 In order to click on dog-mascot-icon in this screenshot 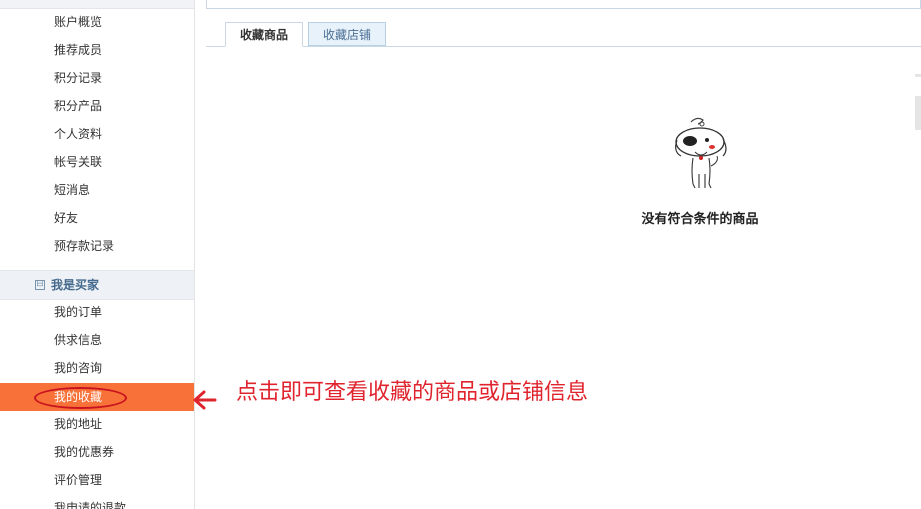, I will do `click(701, 153)`.